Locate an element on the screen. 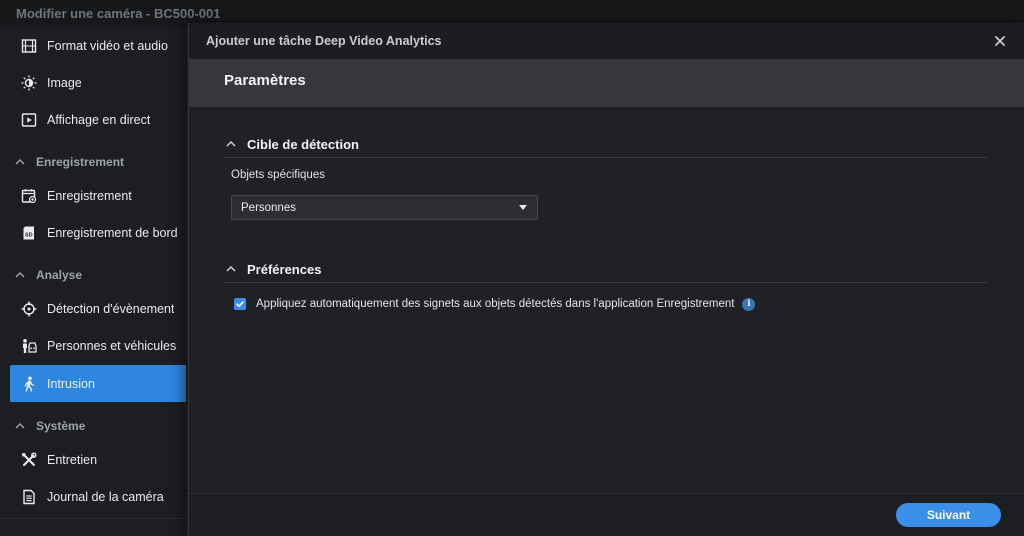 The height and width of the screenshot is (536, 1024). section-label: Système is located at coordinates (61, 426).